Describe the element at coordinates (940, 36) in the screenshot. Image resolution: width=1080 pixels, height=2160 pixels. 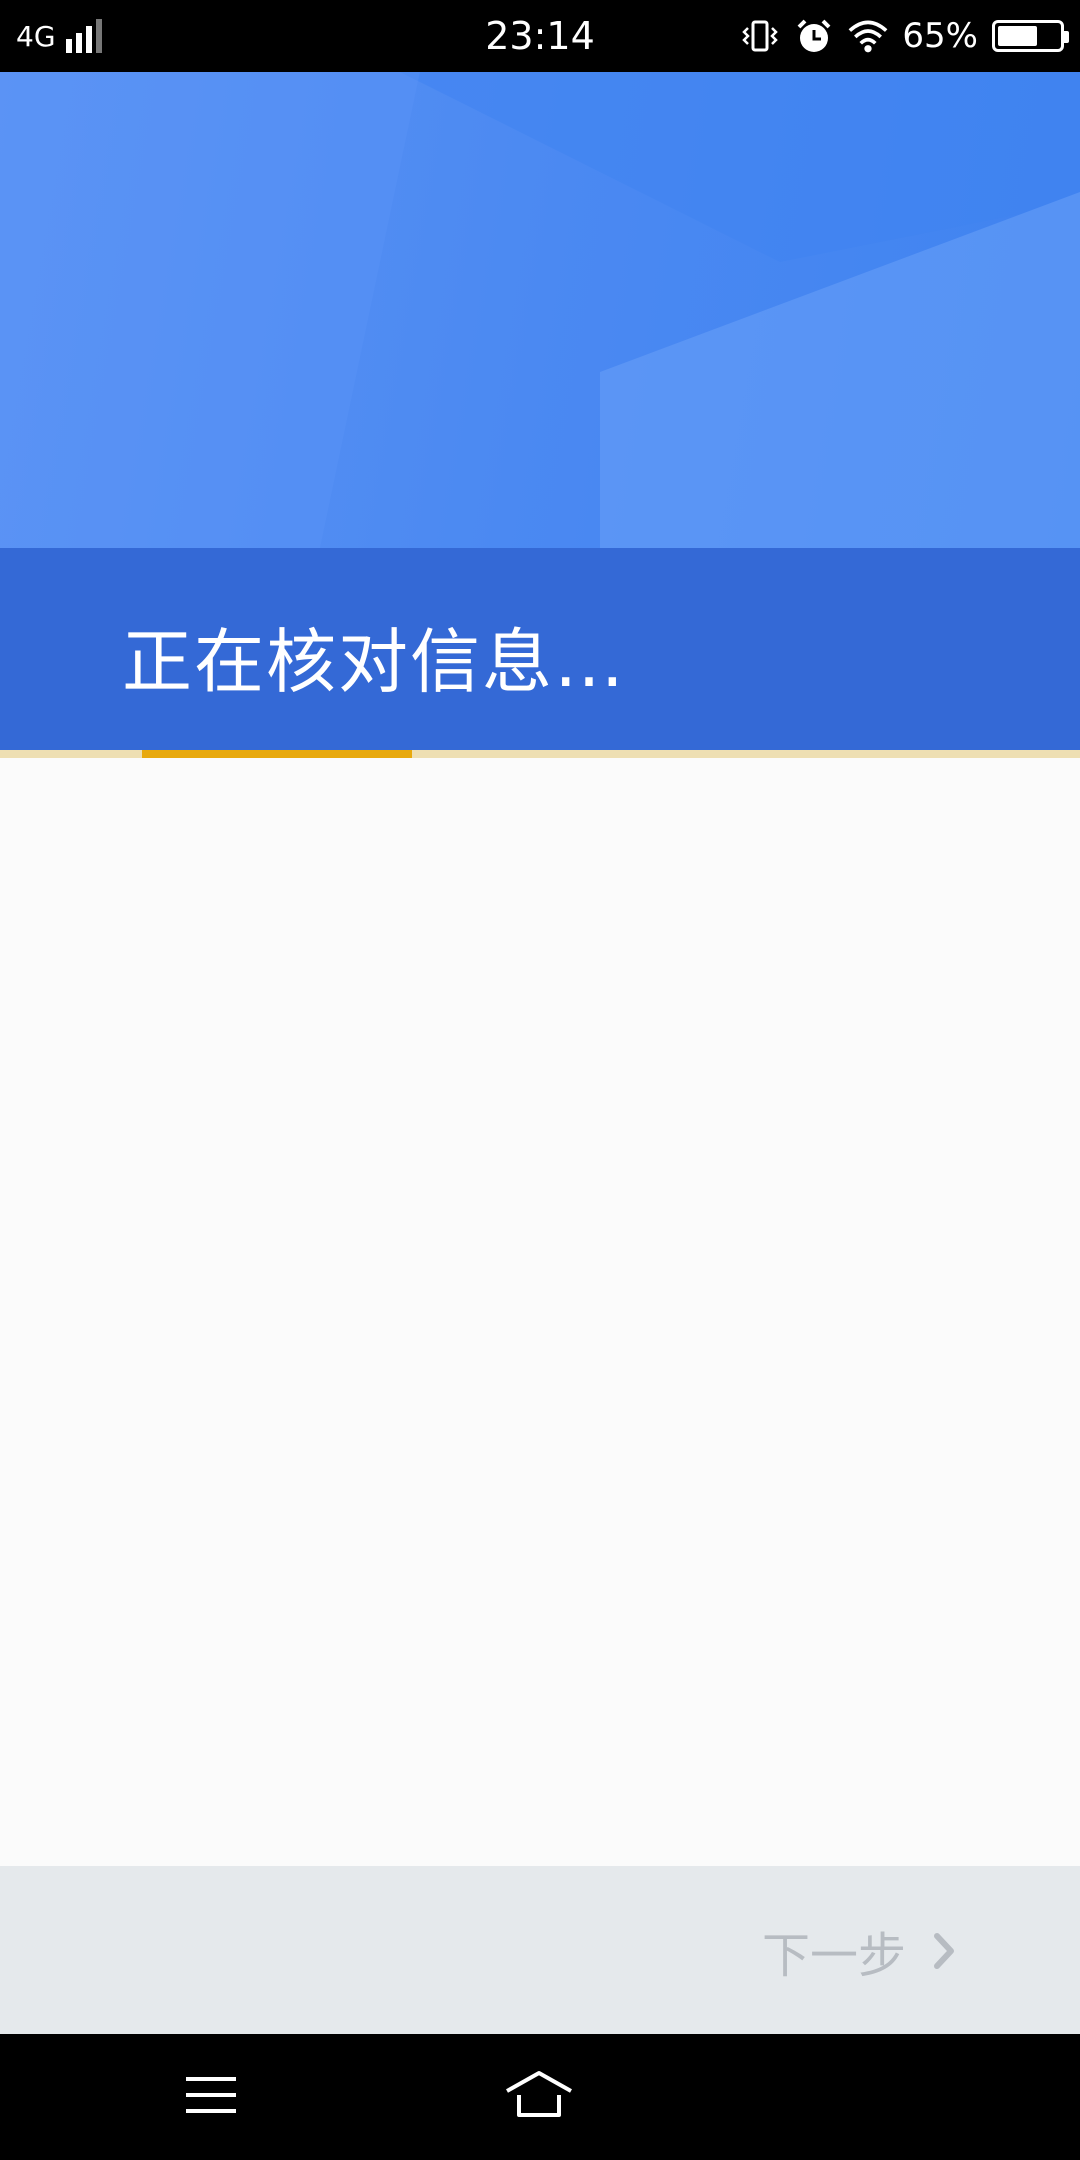
I see `battery-percent: 65%` at that location.